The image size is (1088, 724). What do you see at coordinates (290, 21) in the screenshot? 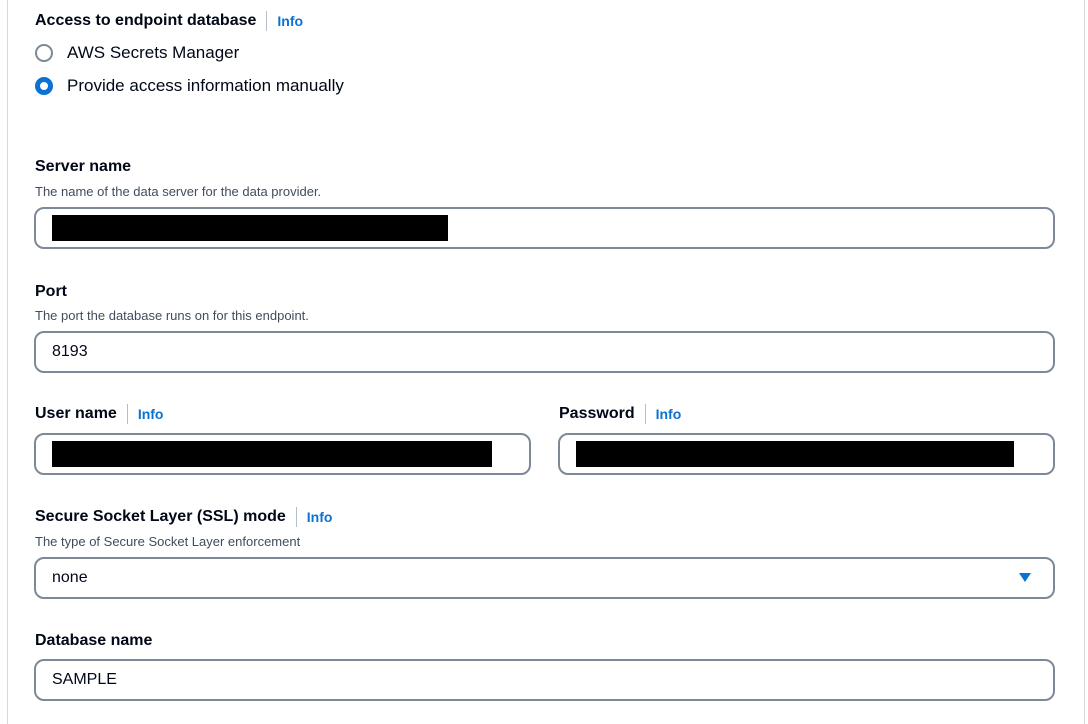
I see `access-info-link: Info` at bounding box center [290, 21].